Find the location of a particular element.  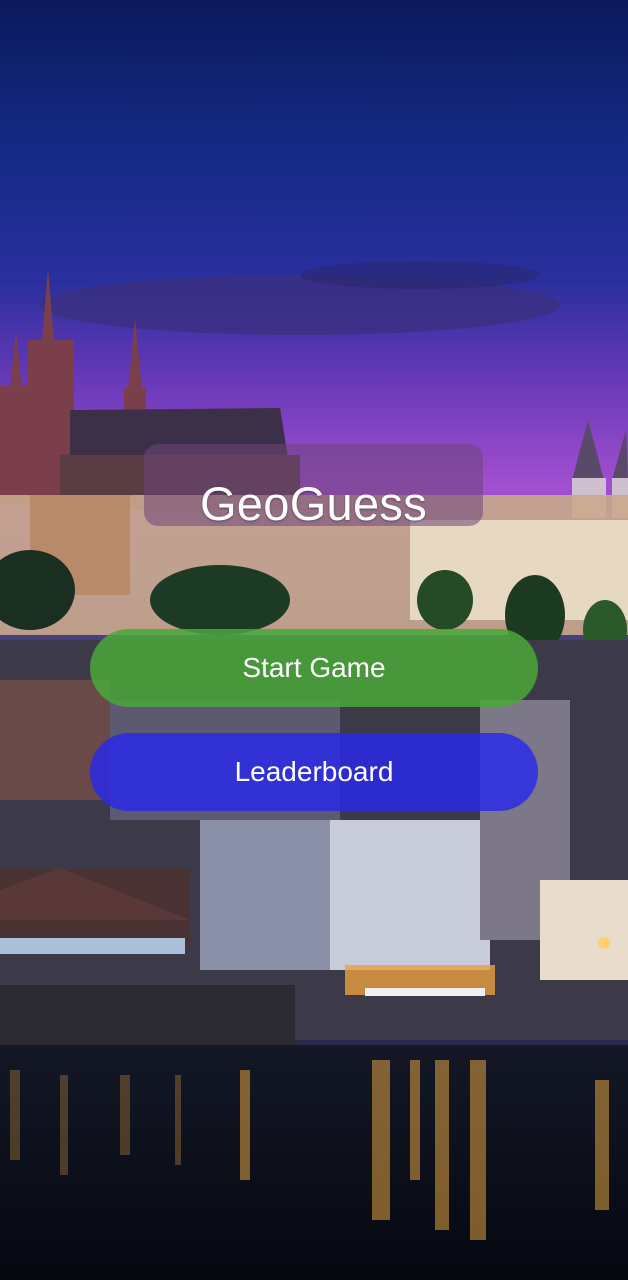

app-title: GeoGuess is located at coordinates (313, 503).